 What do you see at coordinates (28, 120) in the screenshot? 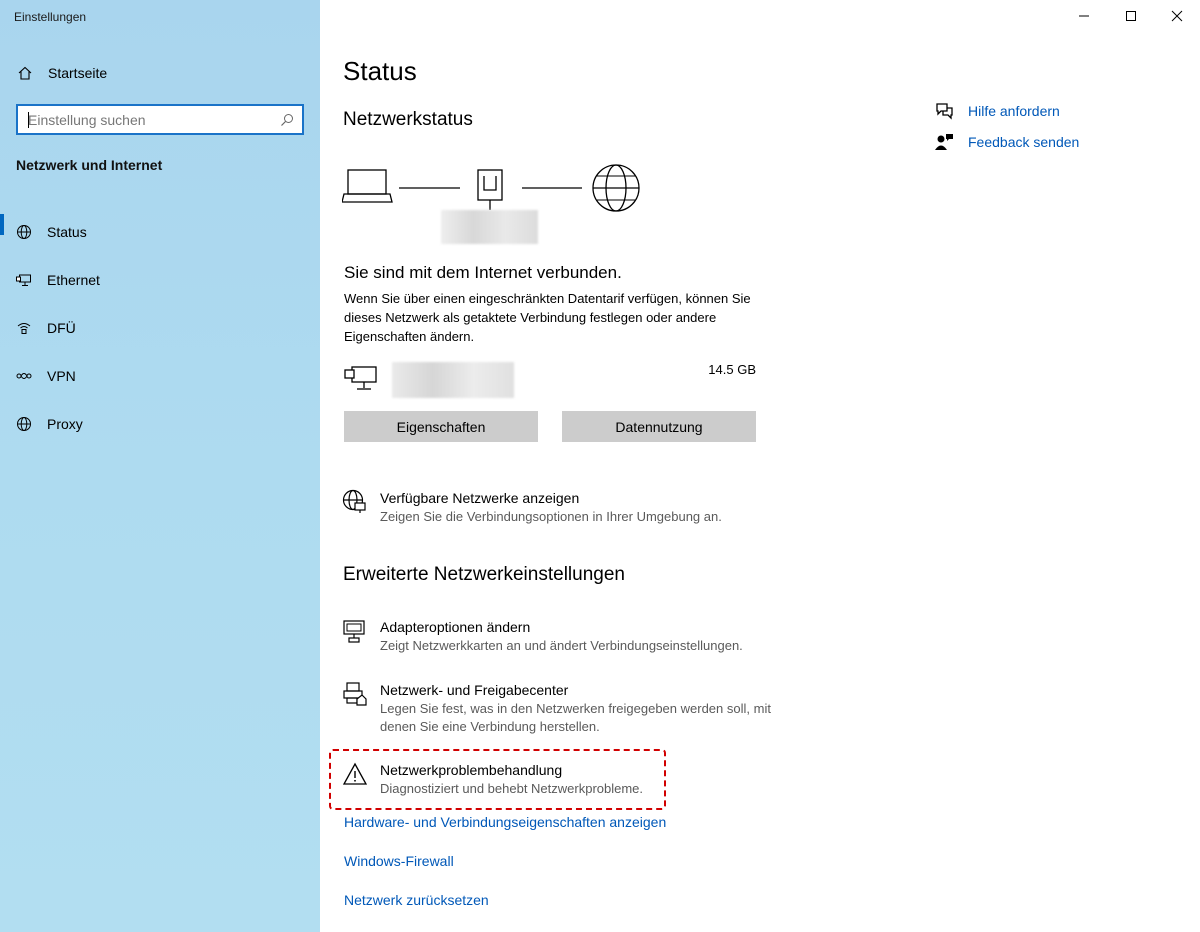
I see `text-caret` at bounding box center [28, 120].